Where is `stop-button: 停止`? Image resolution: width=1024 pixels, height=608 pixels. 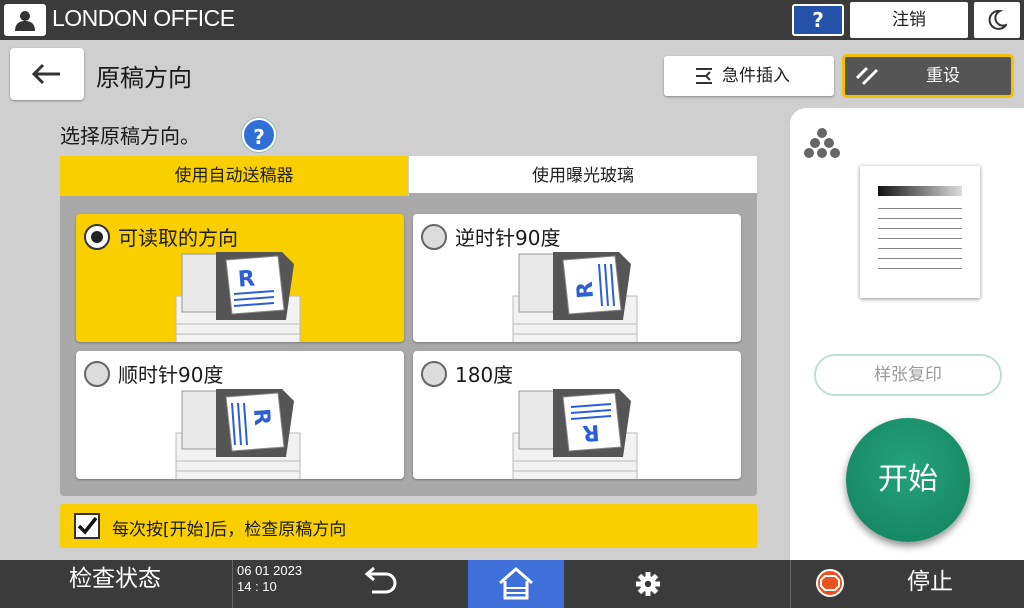
stop-button: 停止 is located at coordinates (907, 584).